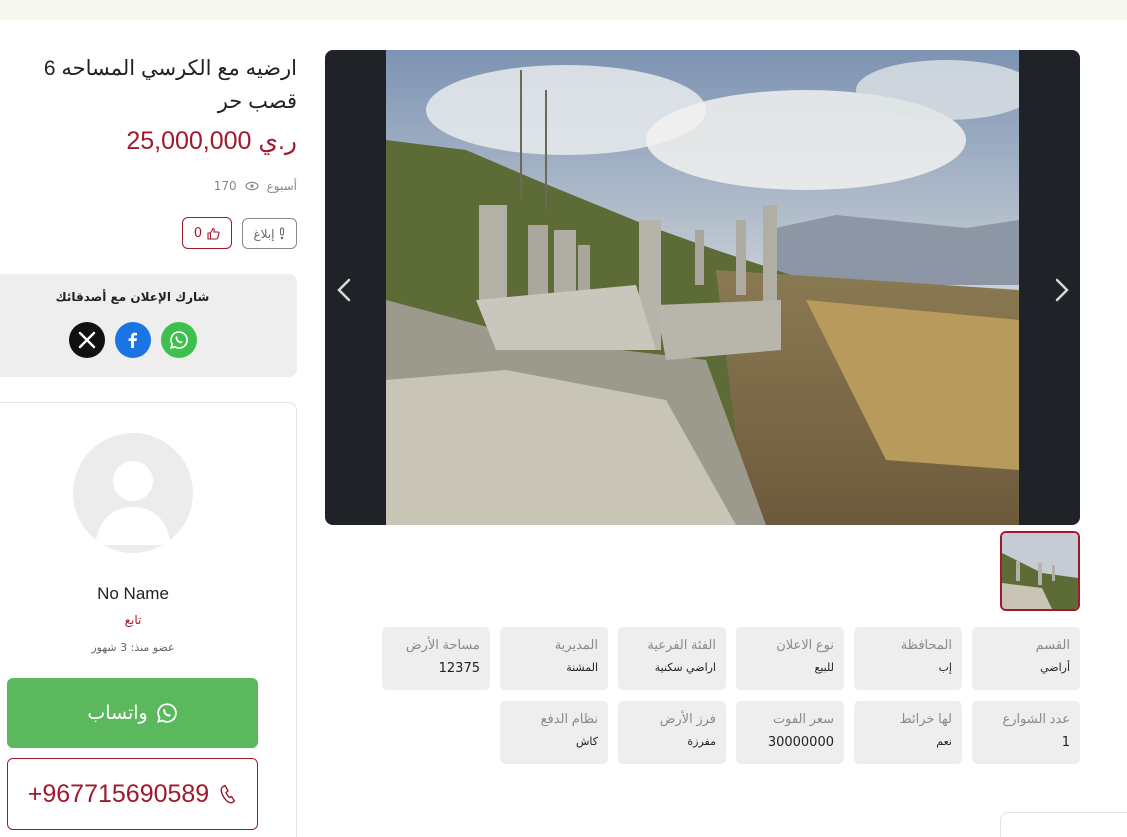 The image size is (1127, 837). What do you see at coordinates (436, 658) in the screenshot?
I see `attr-land-area: مساحة الأرض 12375` at bounding box center [436, 658].